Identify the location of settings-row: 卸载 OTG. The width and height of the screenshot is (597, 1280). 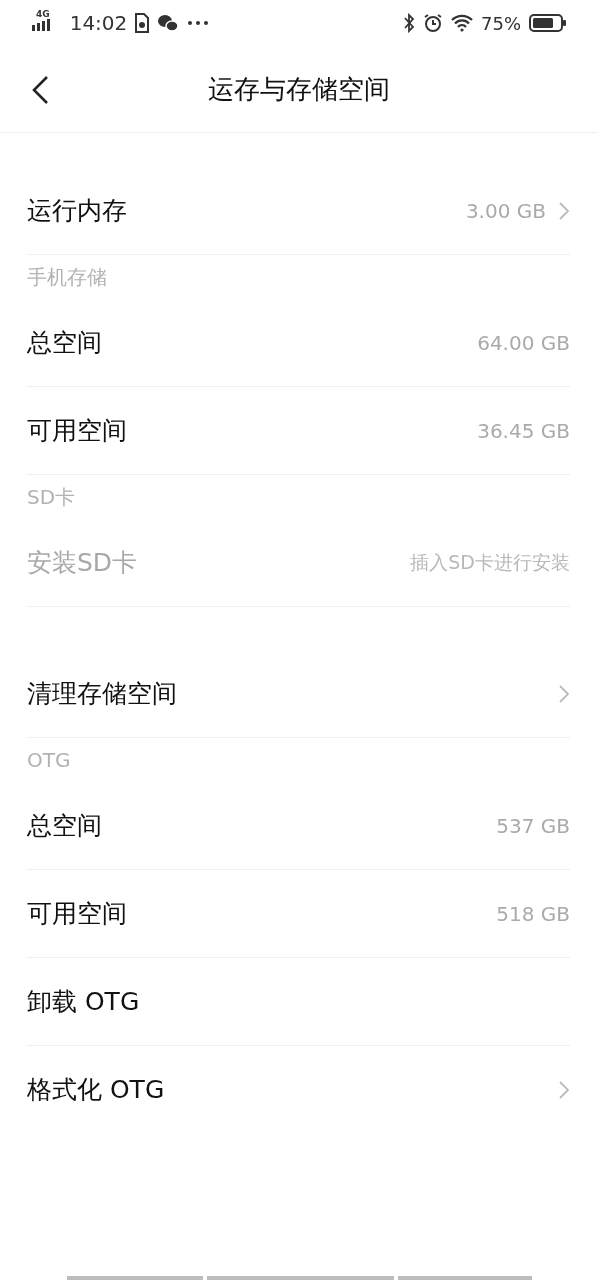
(298, 1002).